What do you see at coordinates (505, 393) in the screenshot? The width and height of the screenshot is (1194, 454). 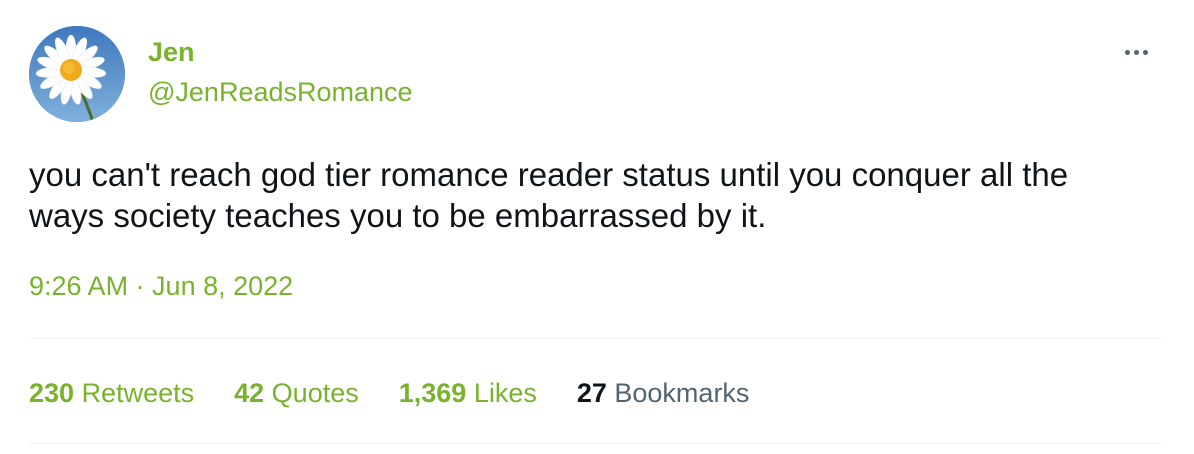 I see `likes-label: Likes` at bounding box center [505, 393].